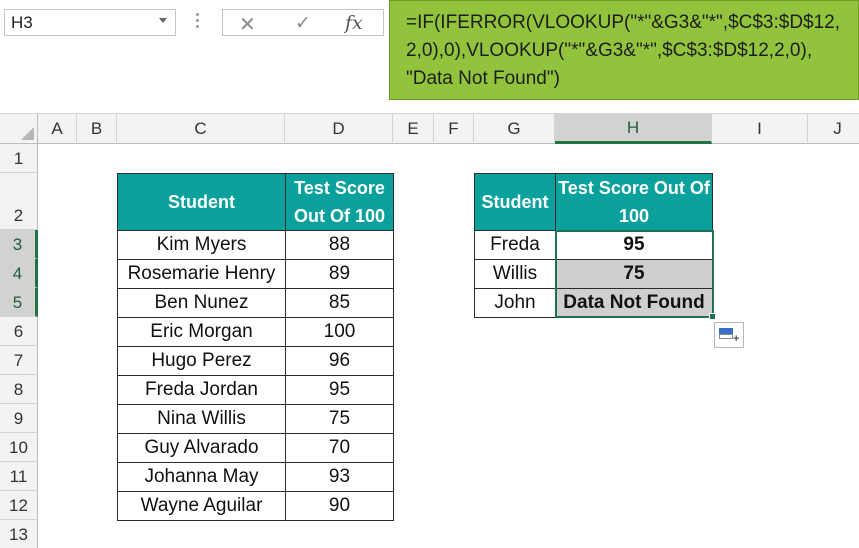  Describe the element at coordinates (515, 245) in the screenshot. I see `table2-cell: Freda` at that location.